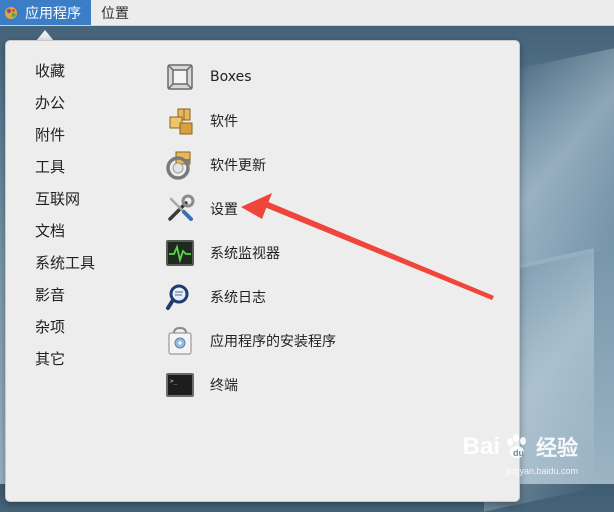 The image size is (614, 512). I want to click on app-item-settings: 设置, so click(250, 209).